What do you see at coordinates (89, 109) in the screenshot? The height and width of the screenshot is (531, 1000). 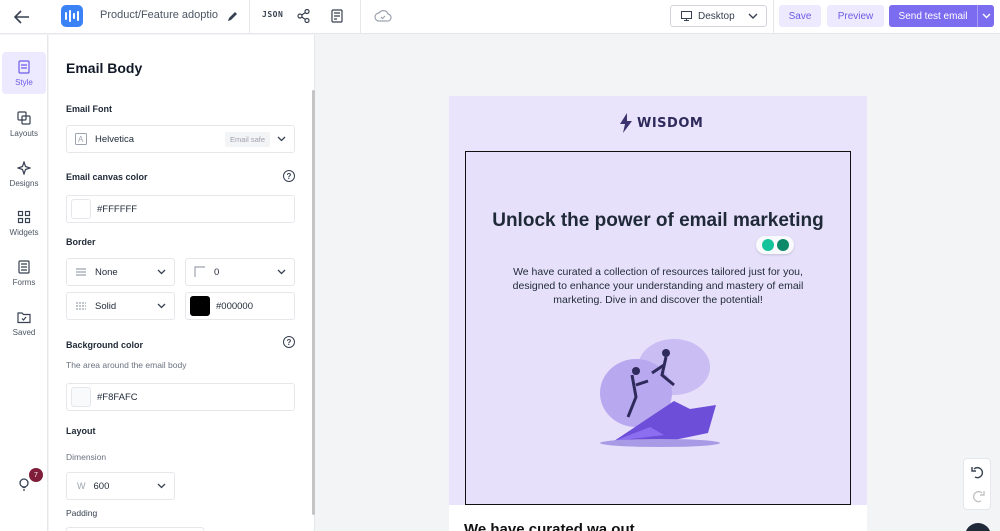 I see `email-font-label: Email Font` at bounding box center [89, 109].